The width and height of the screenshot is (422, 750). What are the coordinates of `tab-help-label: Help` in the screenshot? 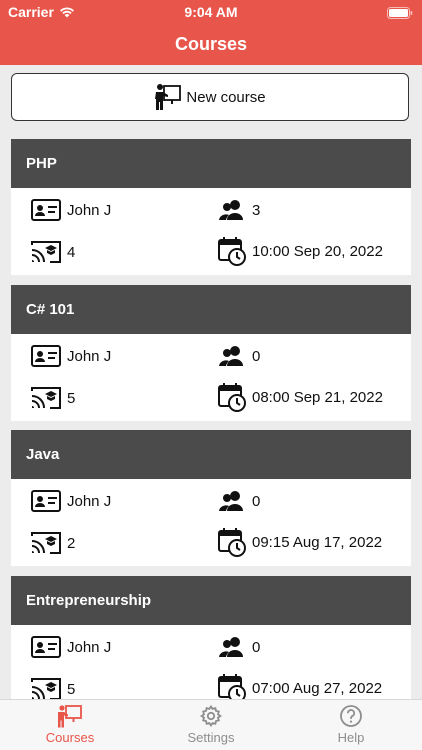 It's located at (351, 737).